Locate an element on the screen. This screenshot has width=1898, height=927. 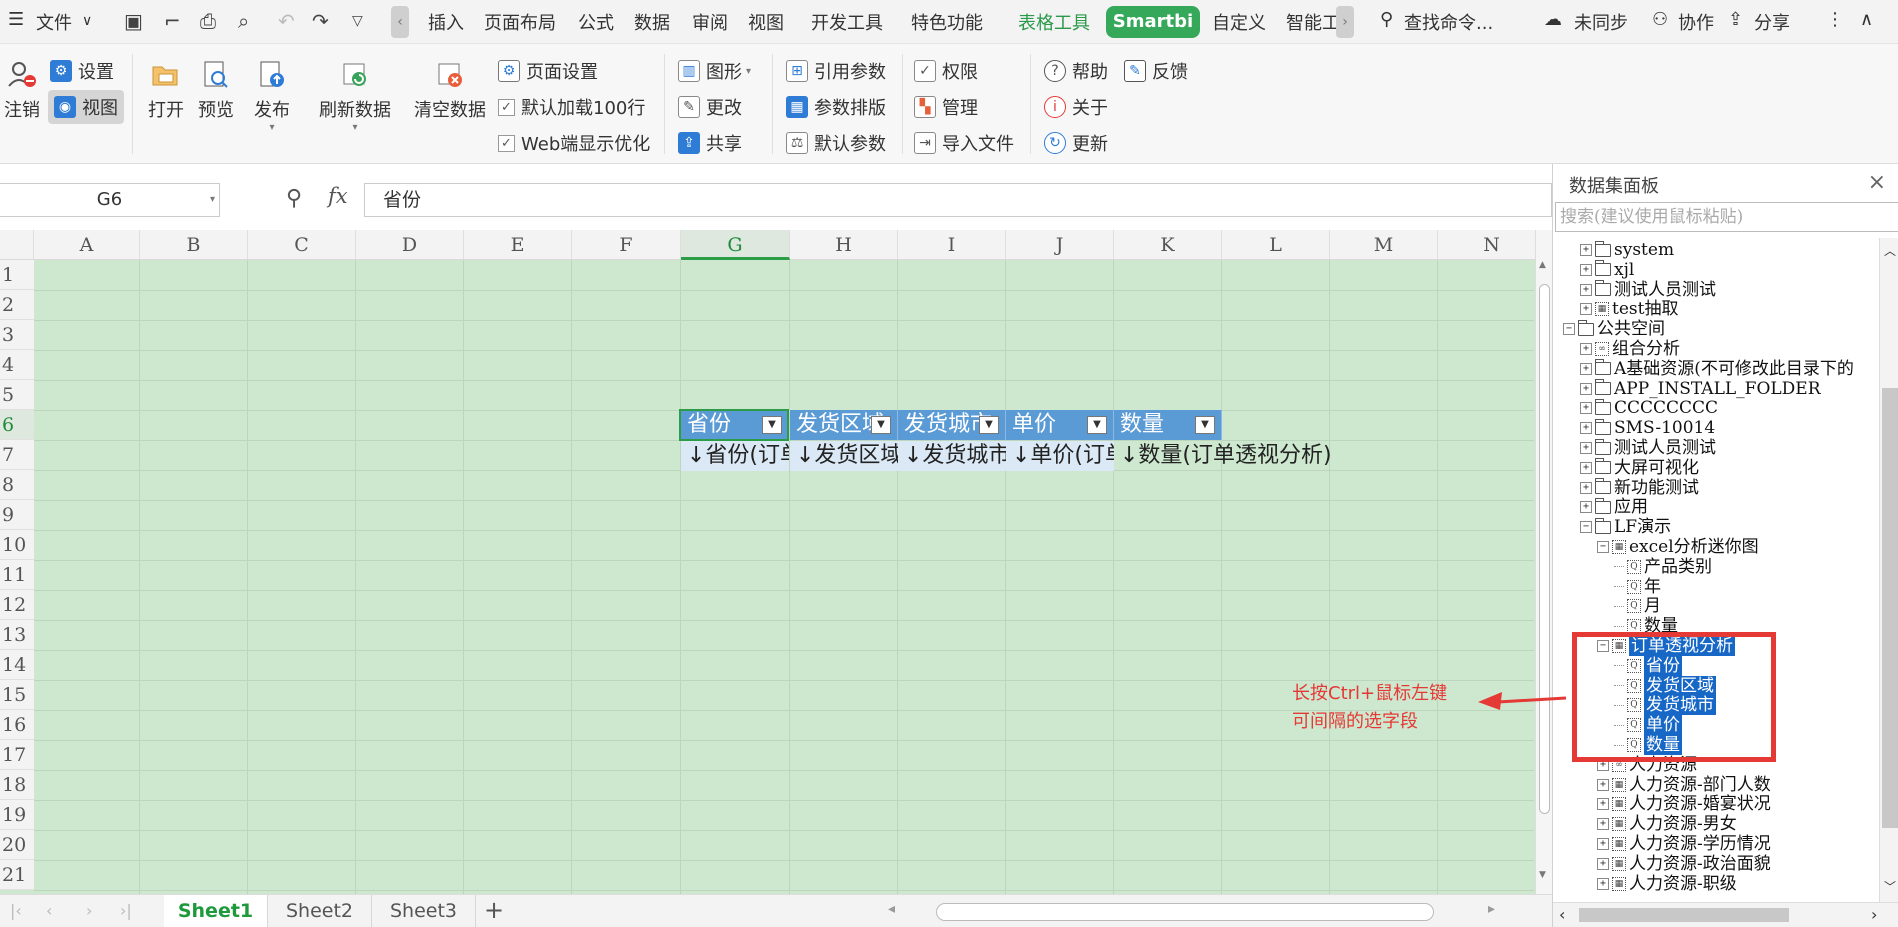
about-button: i 关于 is located at coordinates (1076, 107).